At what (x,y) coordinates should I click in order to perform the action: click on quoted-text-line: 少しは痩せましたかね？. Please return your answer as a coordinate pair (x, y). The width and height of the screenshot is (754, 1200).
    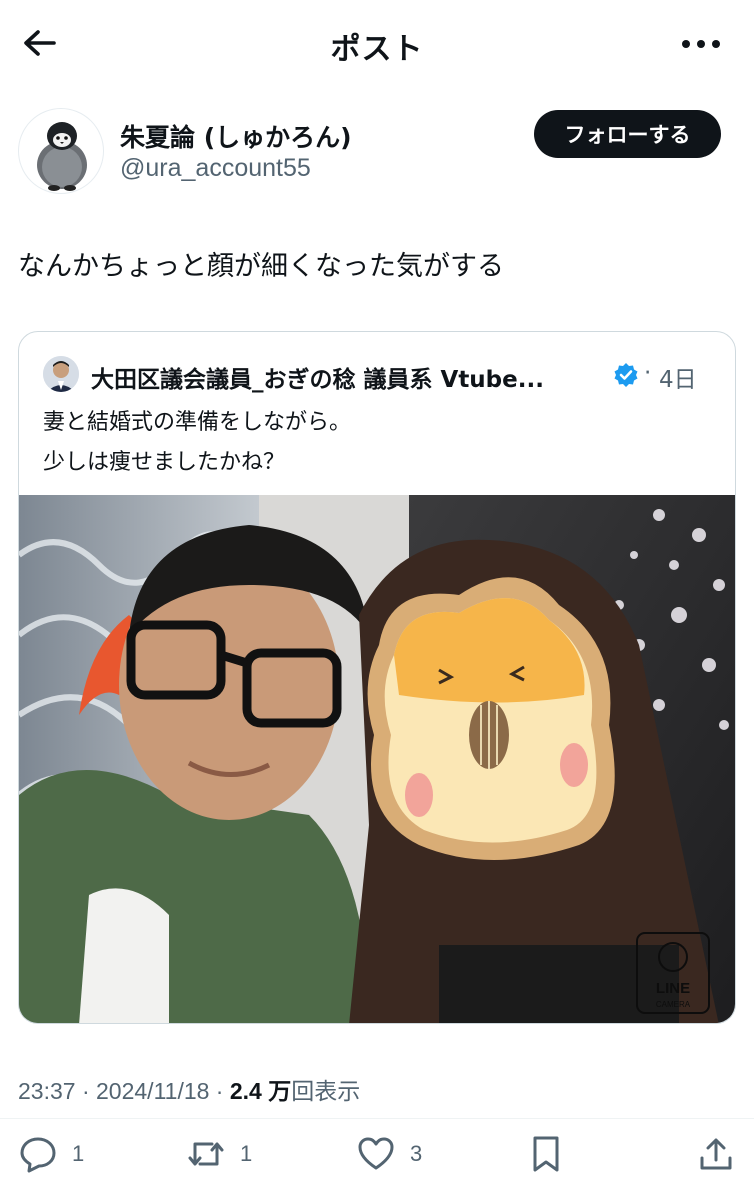
    Looking at the image, I should click on (164, 462).